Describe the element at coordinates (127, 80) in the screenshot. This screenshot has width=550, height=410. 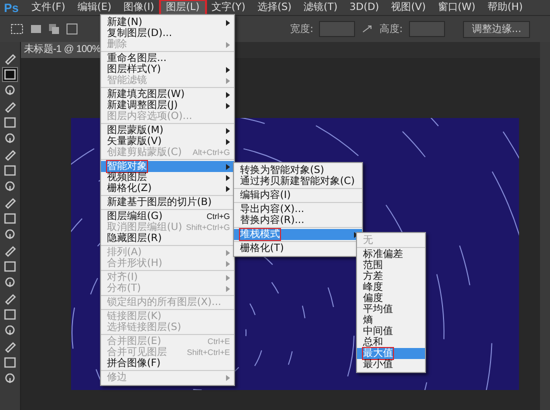
I see `menu-item-label: 智能滤镜` at that location.